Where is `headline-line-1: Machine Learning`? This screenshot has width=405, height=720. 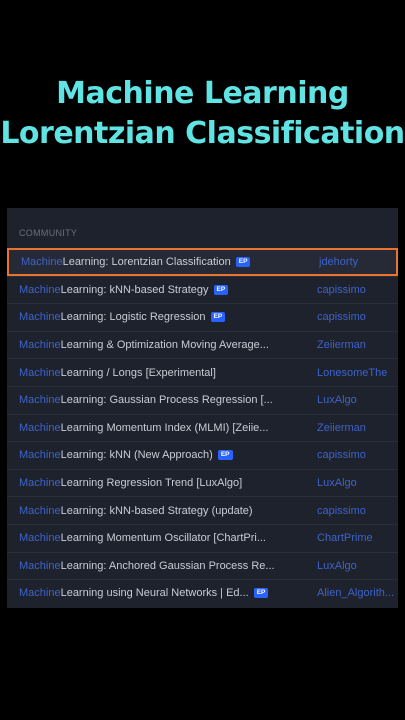
headline-line-1: Machine Learning is located at coordinates (202, 93).